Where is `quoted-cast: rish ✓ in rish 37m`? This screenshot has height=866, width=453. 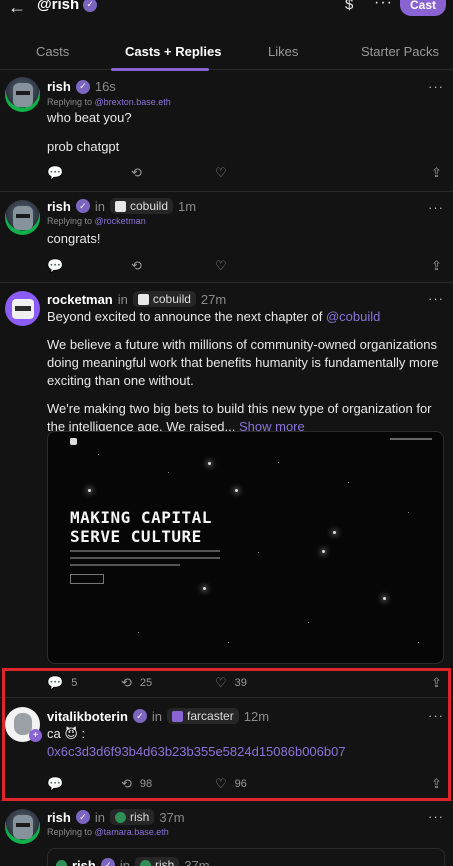
quoted-cast: rish ✓ in rish 37m is located at coordinates (246, 857).